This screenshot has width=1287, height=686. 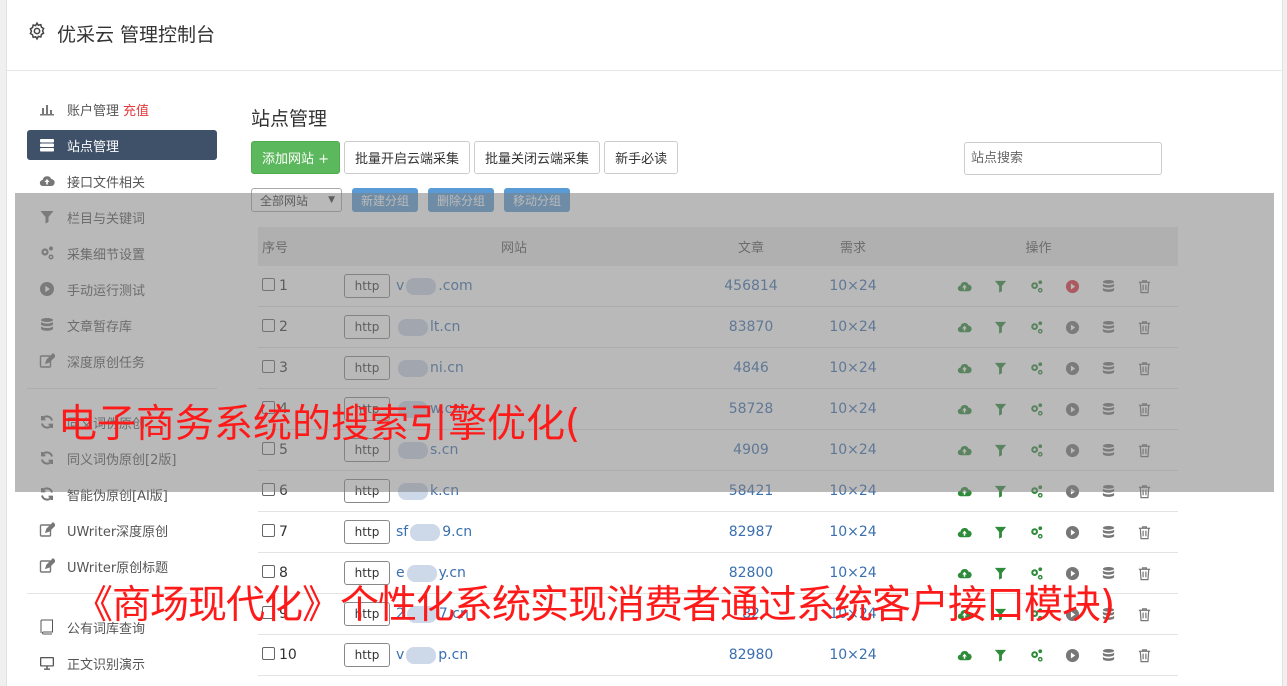 I want to click on site-domain-link: lt.cn, so click(x=428, y=327).